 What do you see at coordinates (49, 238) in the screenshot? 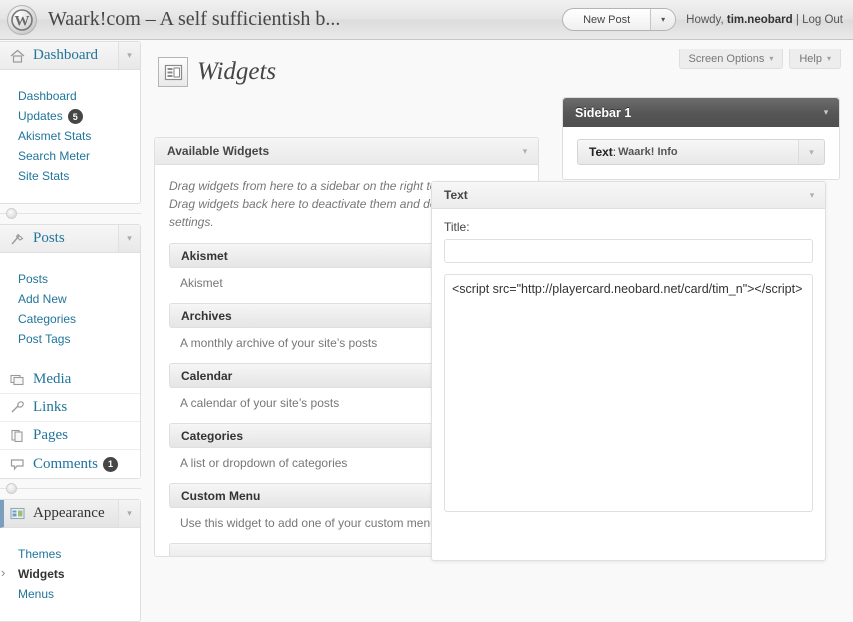
I see `sidebar-item-label: Posts` at bounding box center [49, 238].